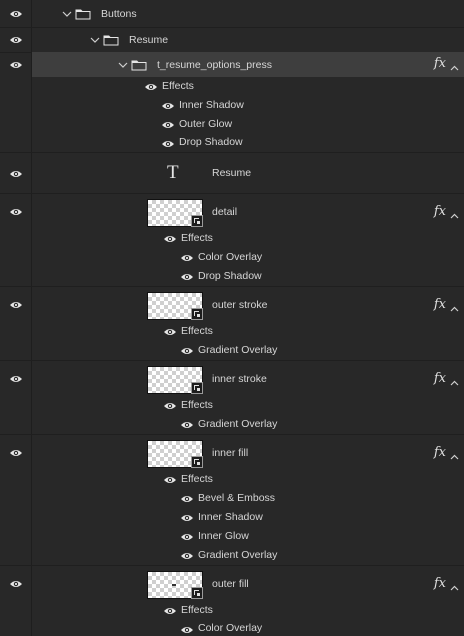  I want to click on layer-row-detail: detail fx, so click(232, 211).